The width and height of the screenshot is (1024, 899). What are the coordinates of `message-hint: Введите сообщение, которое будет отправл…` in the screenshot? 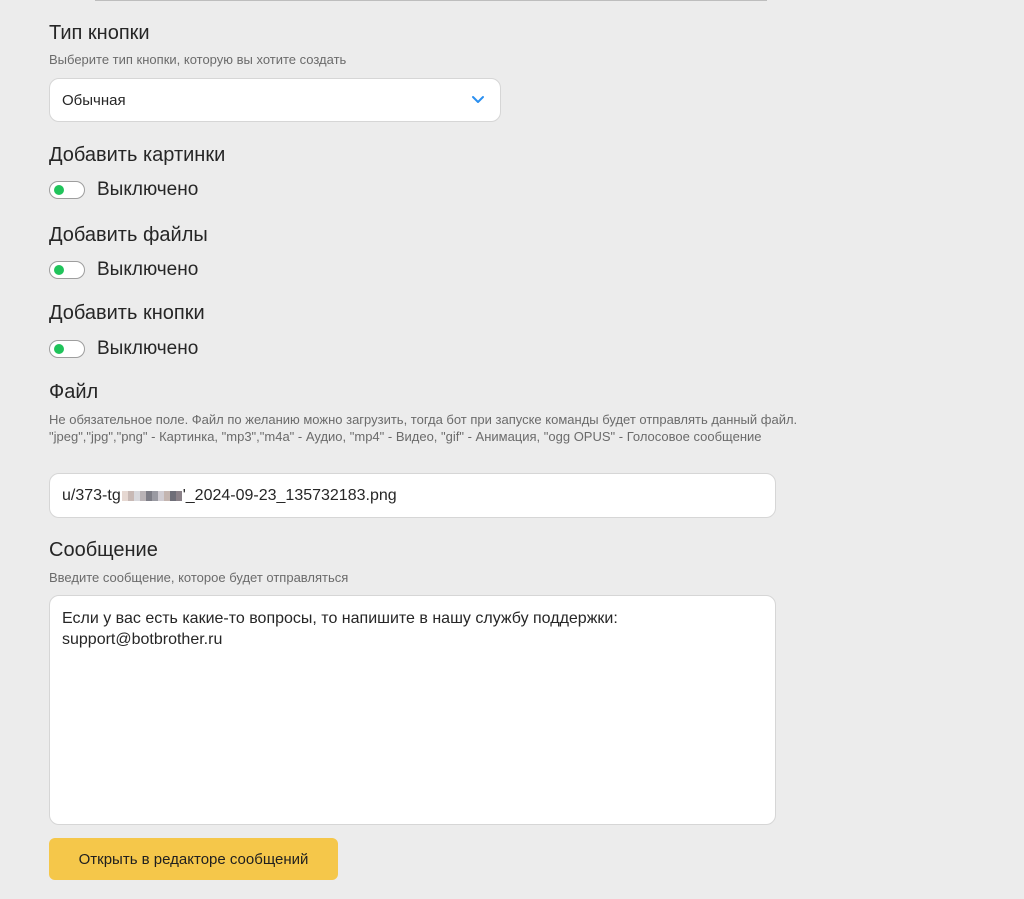 It's located at (199, 577).